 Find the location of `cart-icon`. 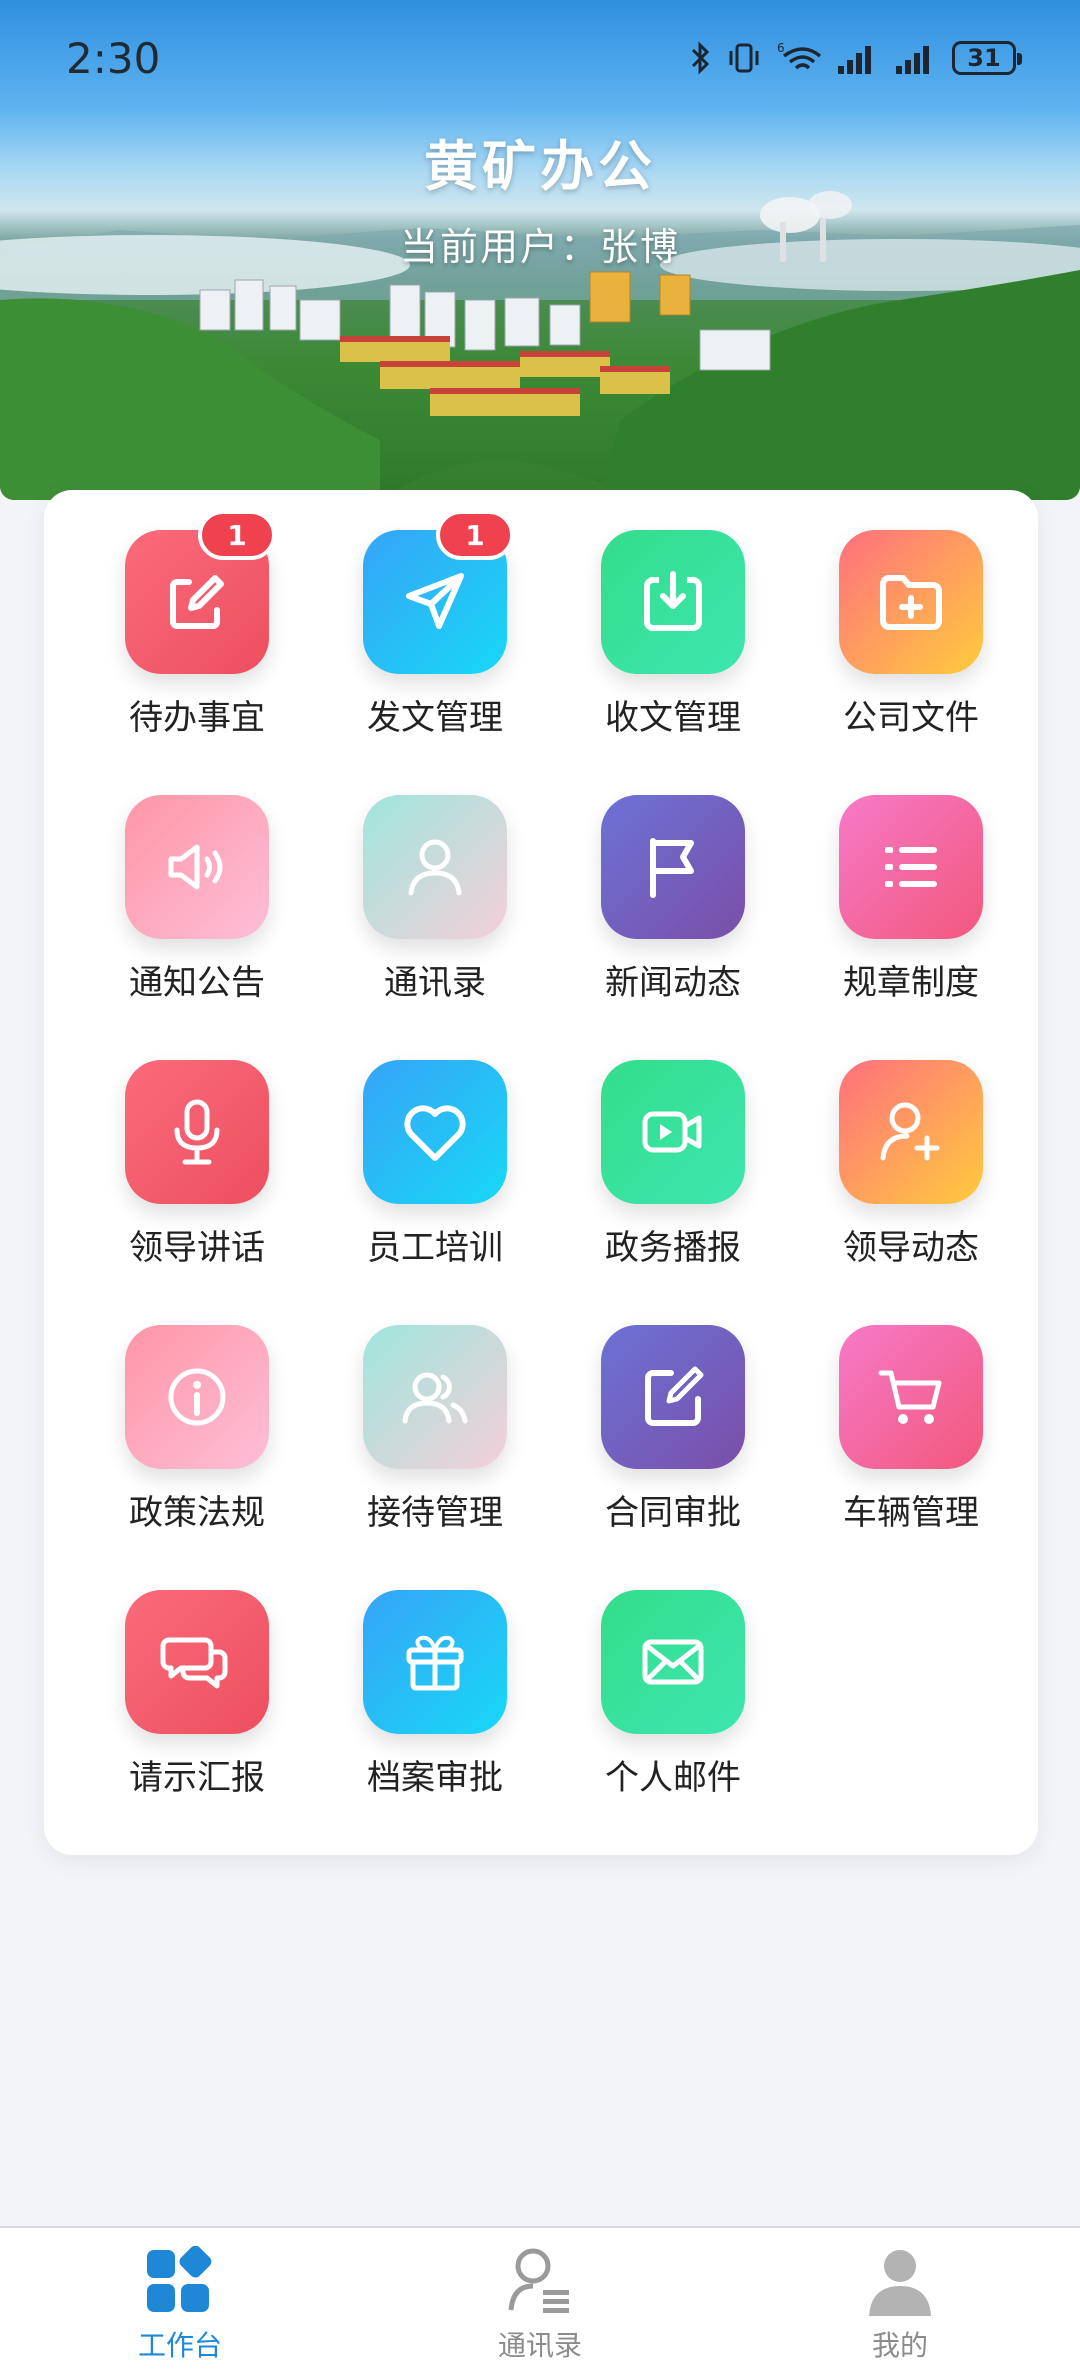

cart-icon is located at coordinates (910, 1397).